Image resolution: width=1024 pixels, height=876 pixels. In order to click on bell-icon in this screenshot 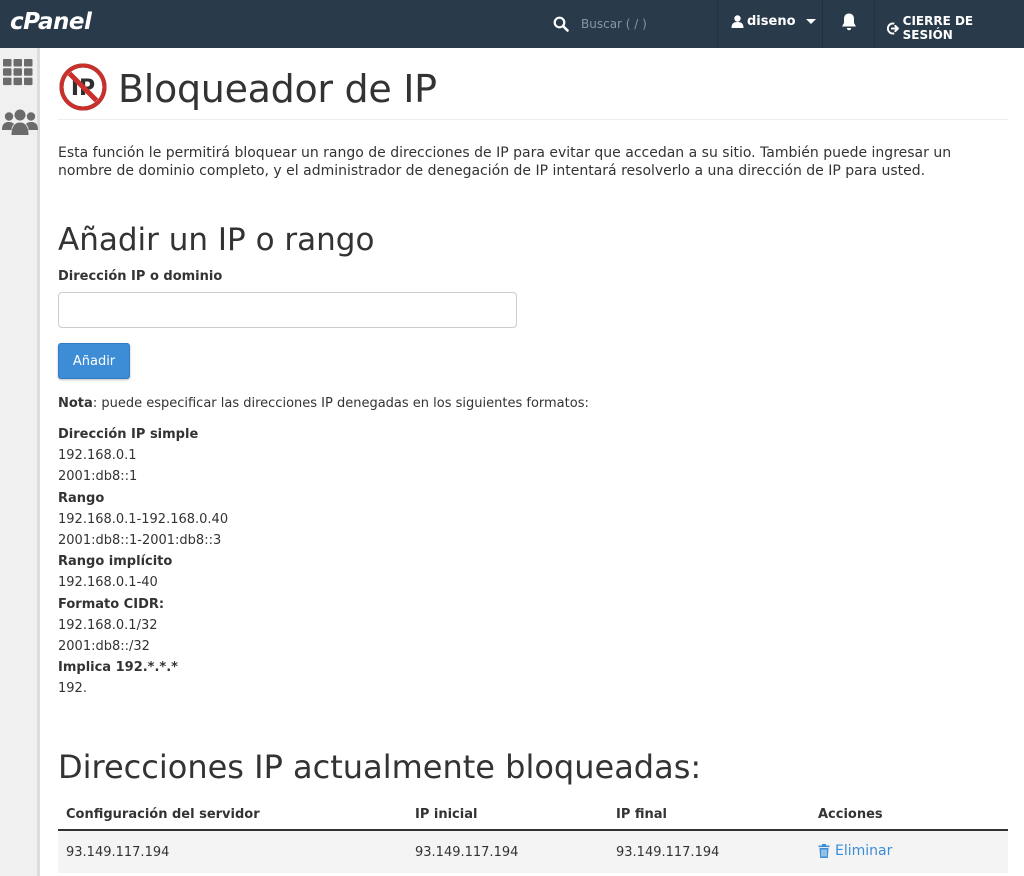, I will do `click(849, 22)`.